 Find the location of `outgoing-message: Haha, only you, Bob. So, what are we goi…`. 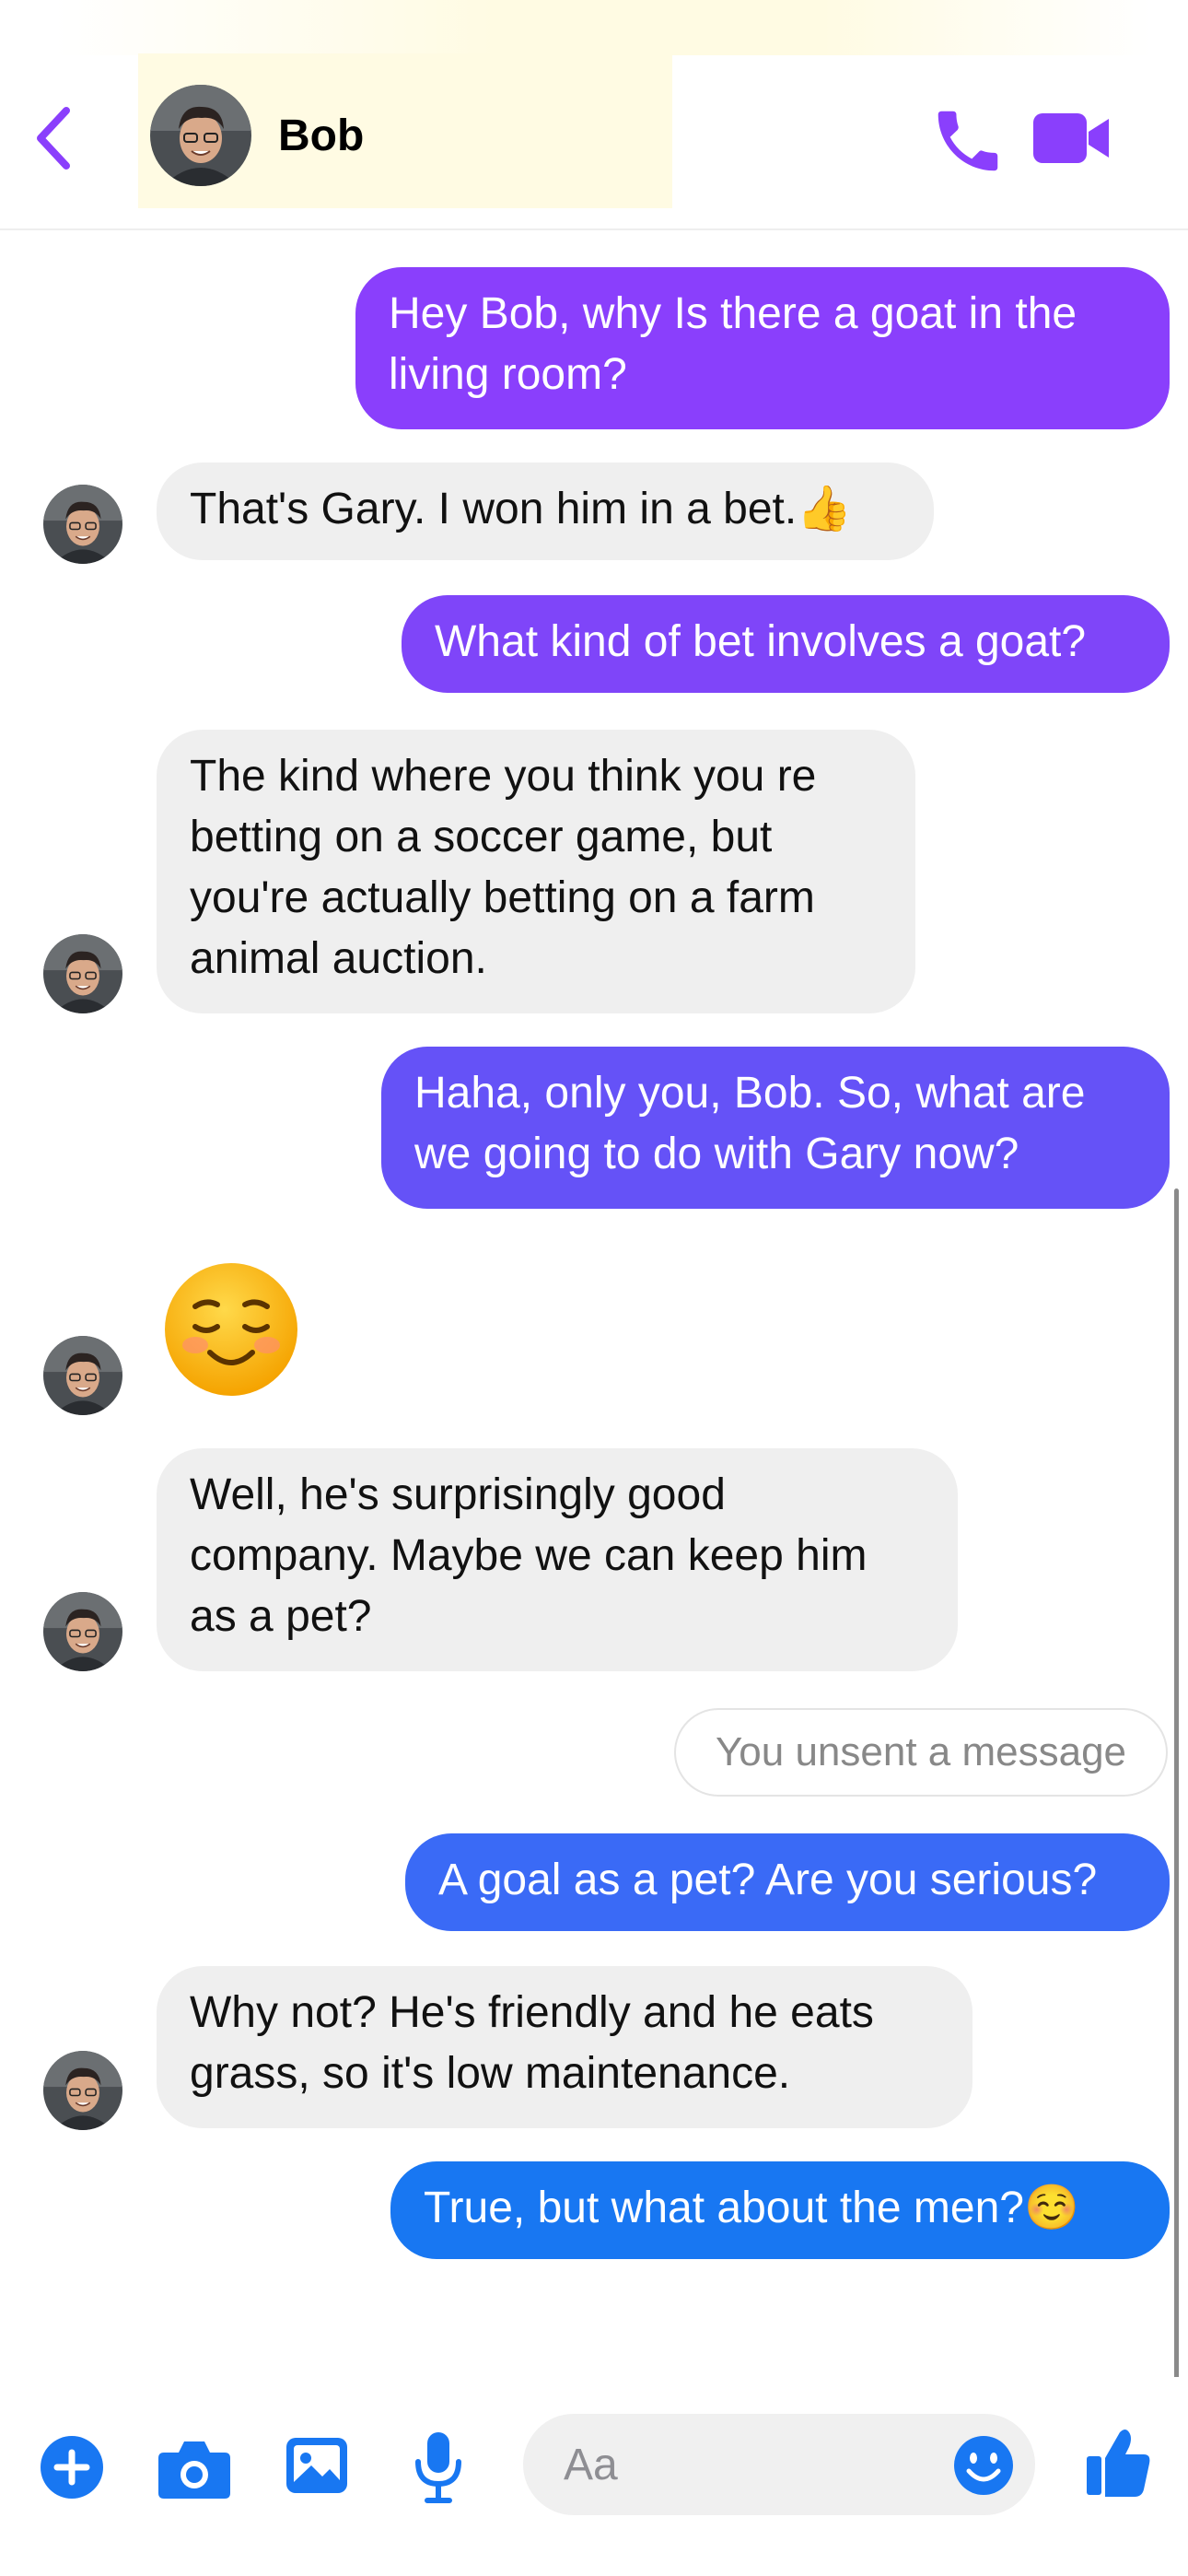

outgoing-message: Haha, only you, Bob. So, what are we goi… is located at coordinates (775, 1128).